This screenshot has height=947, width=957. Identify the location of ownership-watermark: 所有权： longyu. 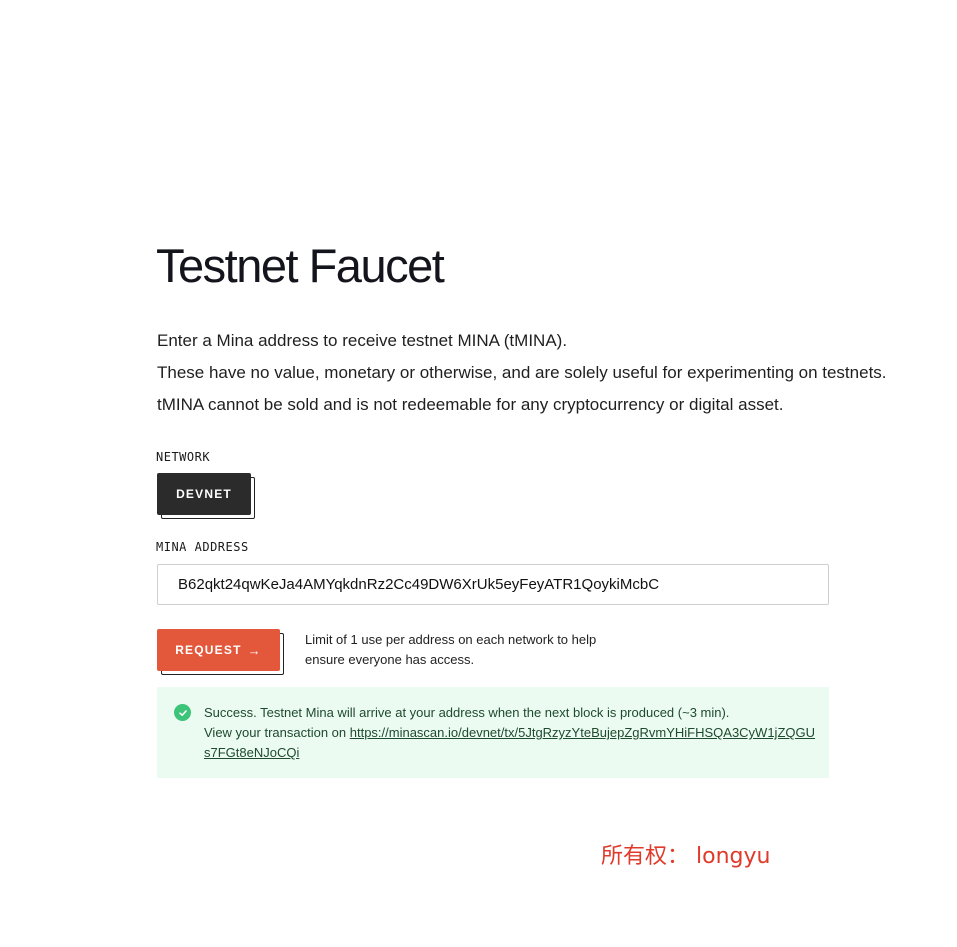
(686, 856).